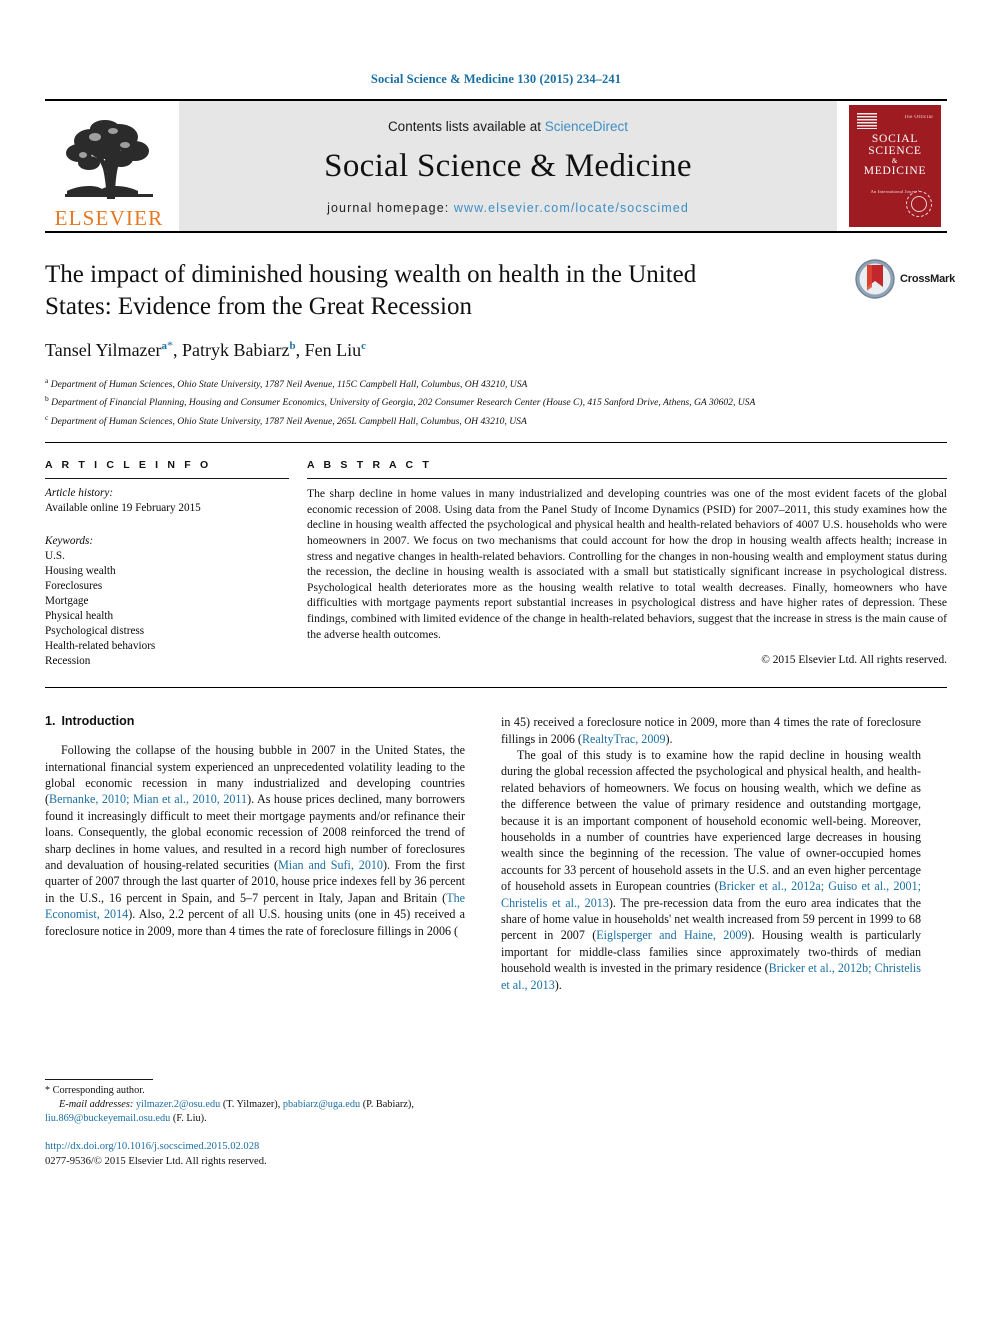 The height and width of the screenshot is (1323, 992). What do you see at coordinates (496, 443) in the screenshot?
I see `title-bottom-rule` at bounding box center [496, 443].